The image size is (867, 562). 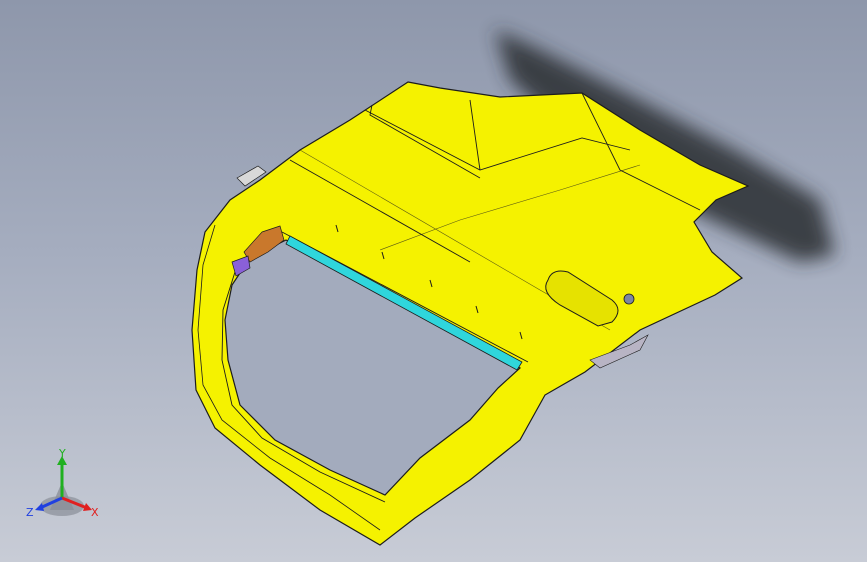 I want to click on x-axis-label: X, so click(x=95, y=512).